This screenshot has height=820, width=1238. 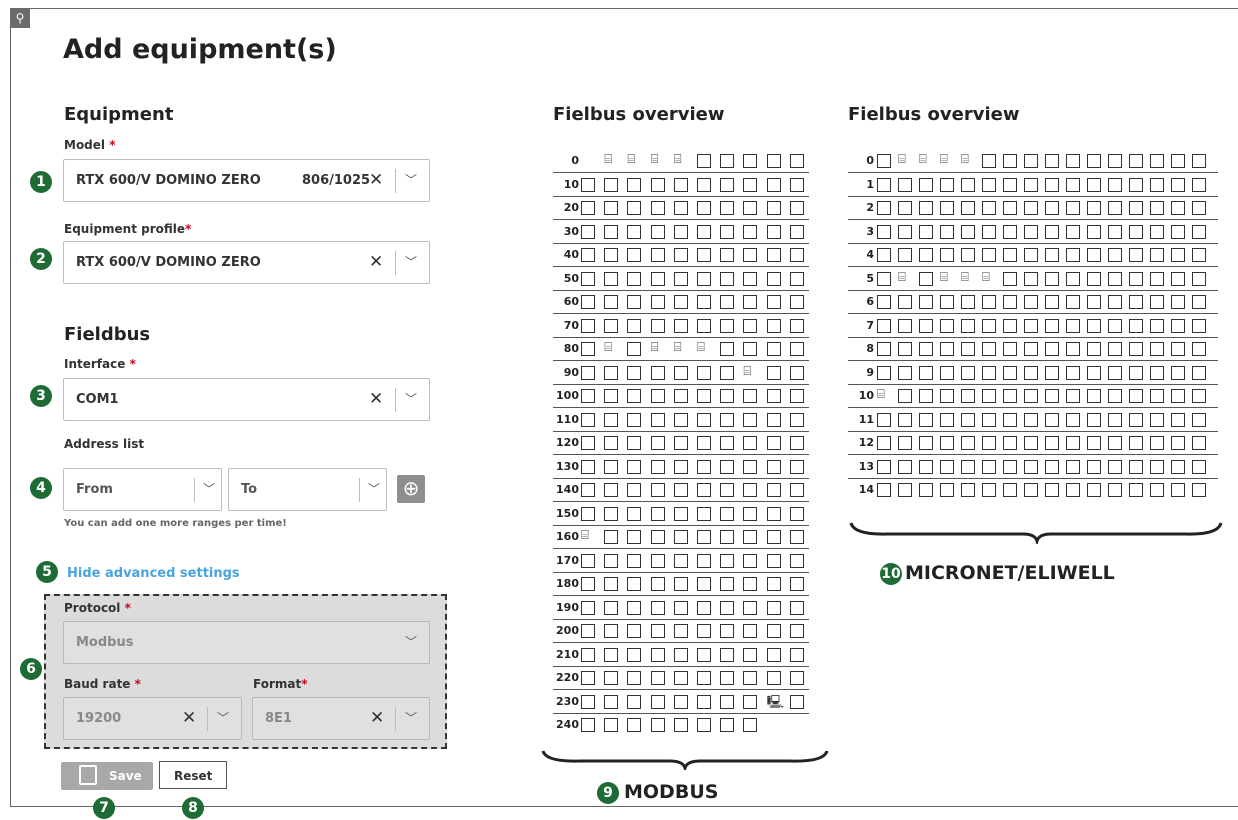 What do you see at coordinates (246, 262) in the screenshot?
I see `profile-select: RTX 600/V DOMINO ZERO ✕ ﹀` at bounding box center [246, 262].